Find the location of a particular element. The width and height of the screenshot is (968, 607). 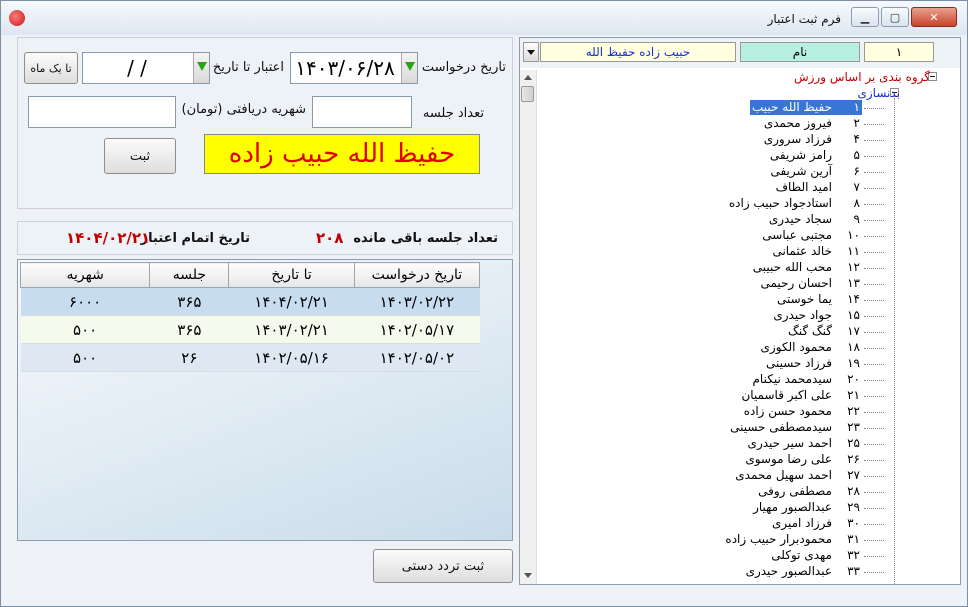

member-name: علی اکبر قاسمیان is located at coordinates (786, 395).